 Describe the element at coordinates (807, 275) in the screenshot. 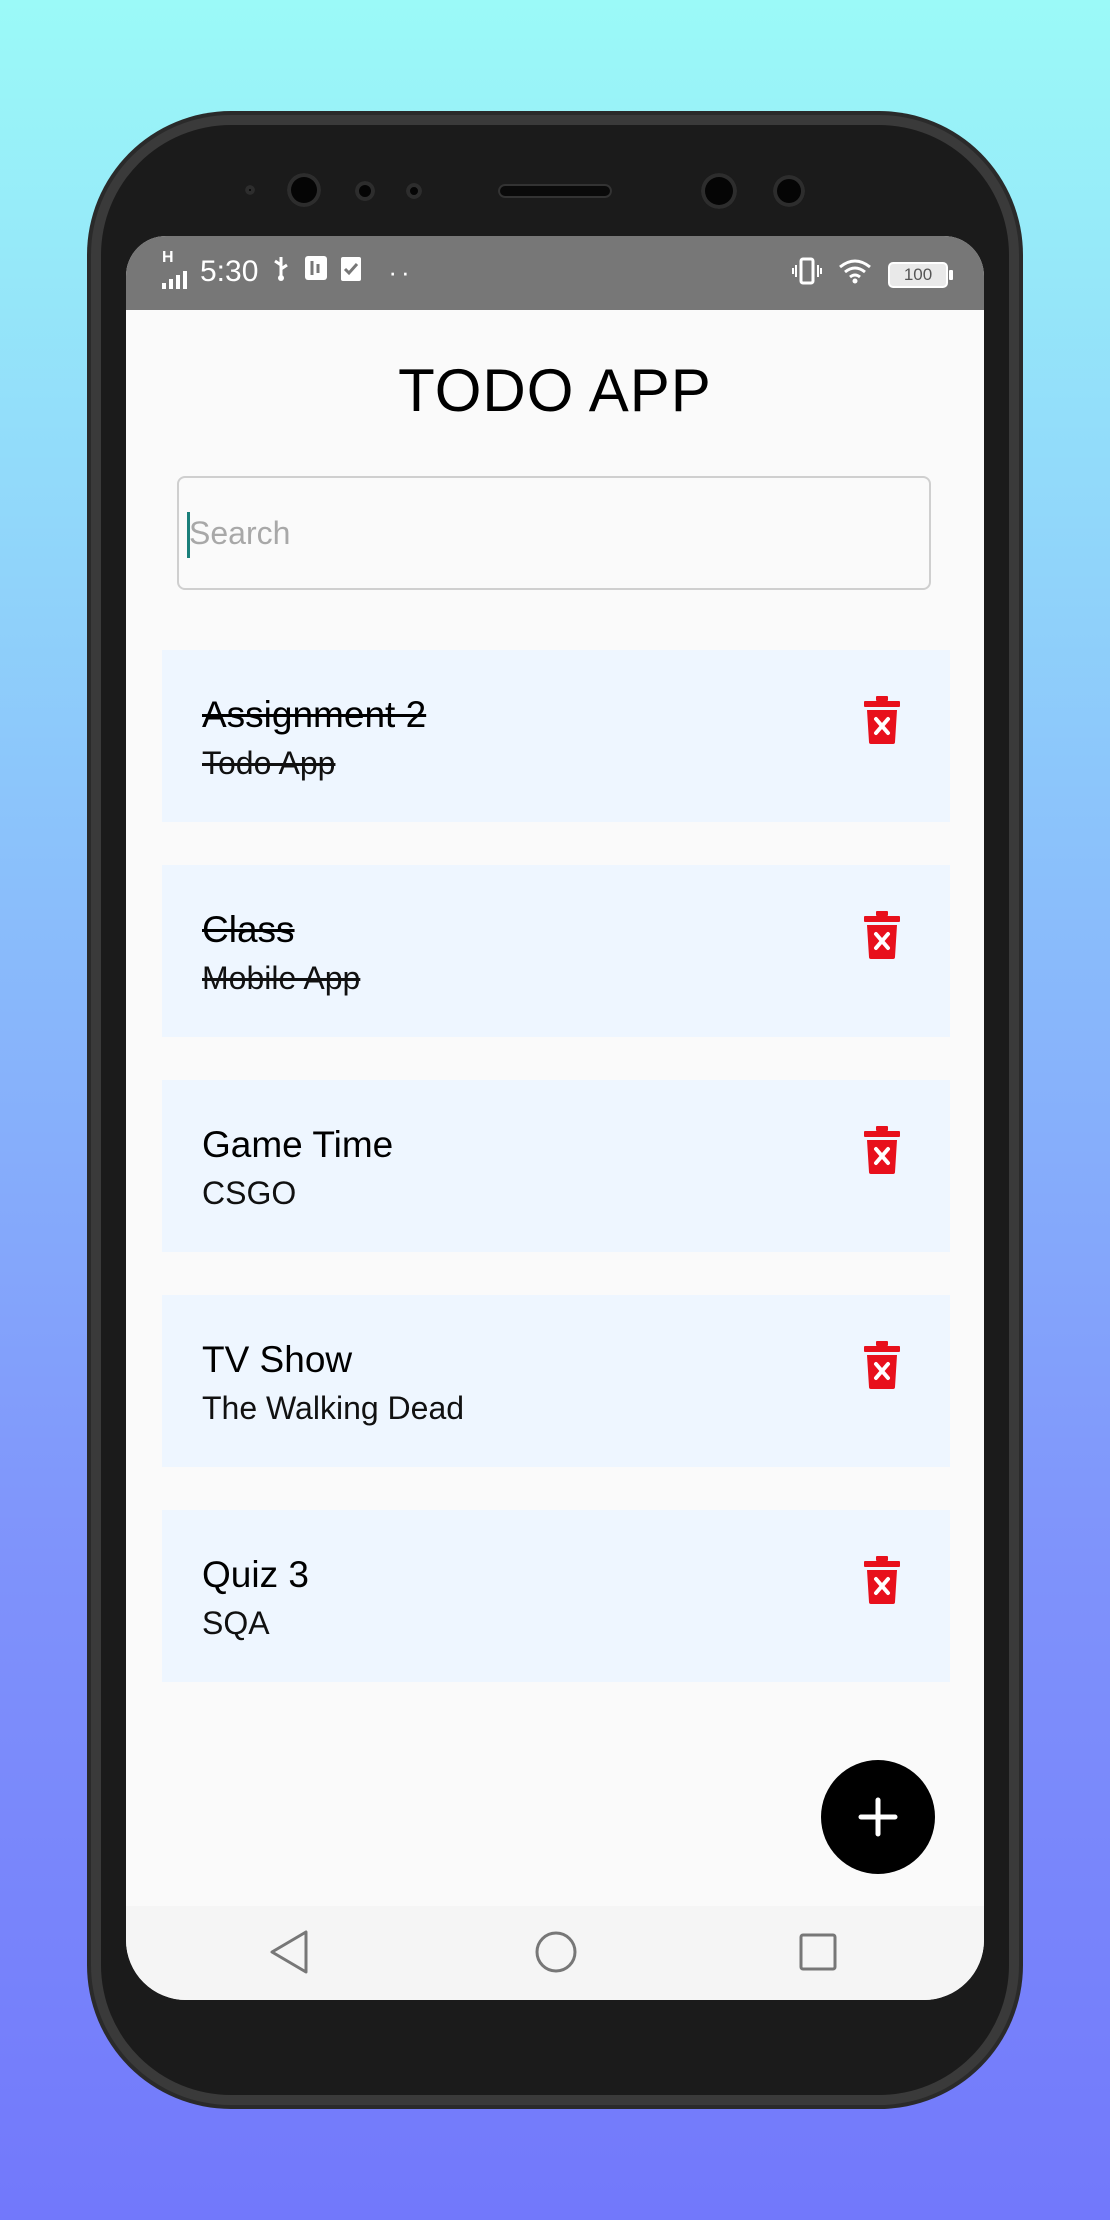

I see `vibrate-icon` at that location.